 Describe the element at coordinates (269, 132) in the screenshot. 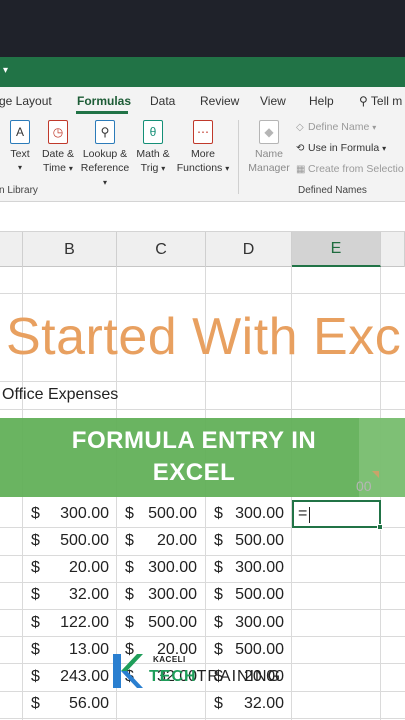

I see `tag-icon: ◆` at that location.